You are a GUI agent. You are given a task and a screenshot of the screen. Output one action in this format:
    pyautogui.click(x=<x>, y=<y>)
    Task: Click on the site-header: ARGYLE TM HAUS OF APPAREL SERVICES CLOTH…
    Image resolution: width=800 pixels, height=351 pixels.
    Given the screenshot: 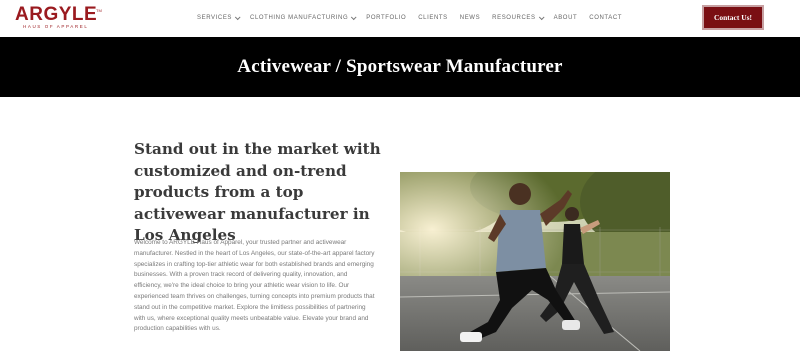 What is the action you would take?
    pyautogui.click(x=400, y=18)
    